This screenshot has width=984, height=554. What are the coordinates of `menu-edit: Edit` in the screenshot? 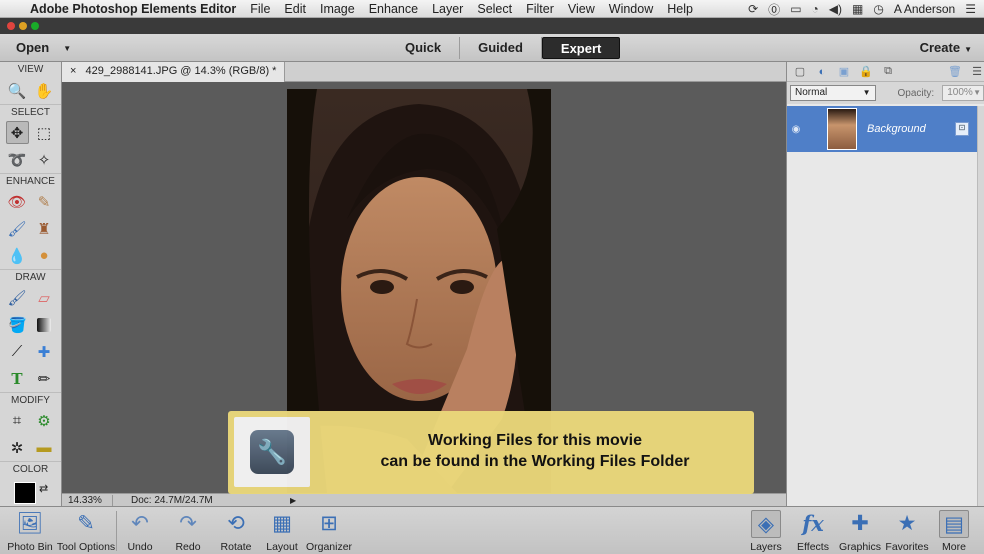 It's located at (295, 9).